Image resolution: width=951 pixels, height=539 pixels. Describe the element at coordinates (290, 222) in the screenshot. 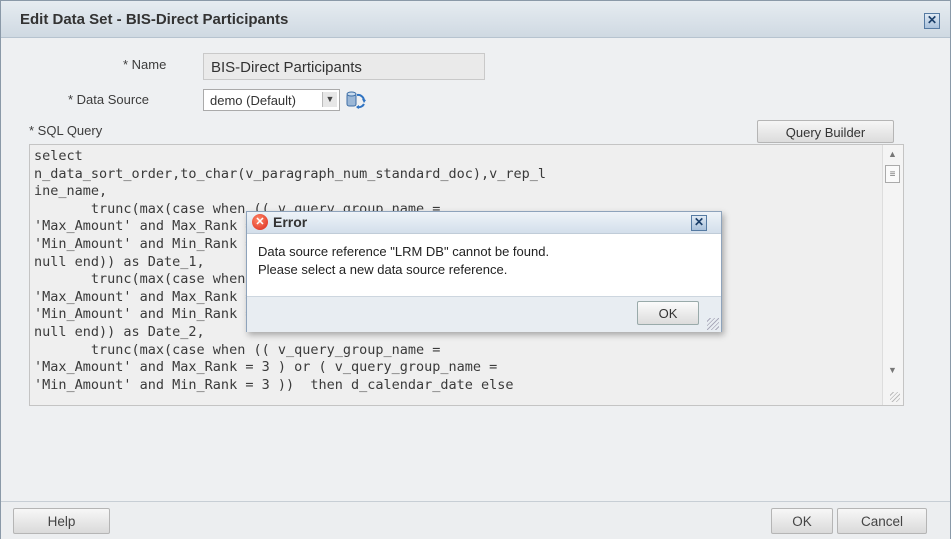

I see `error-title: Error` at that location.